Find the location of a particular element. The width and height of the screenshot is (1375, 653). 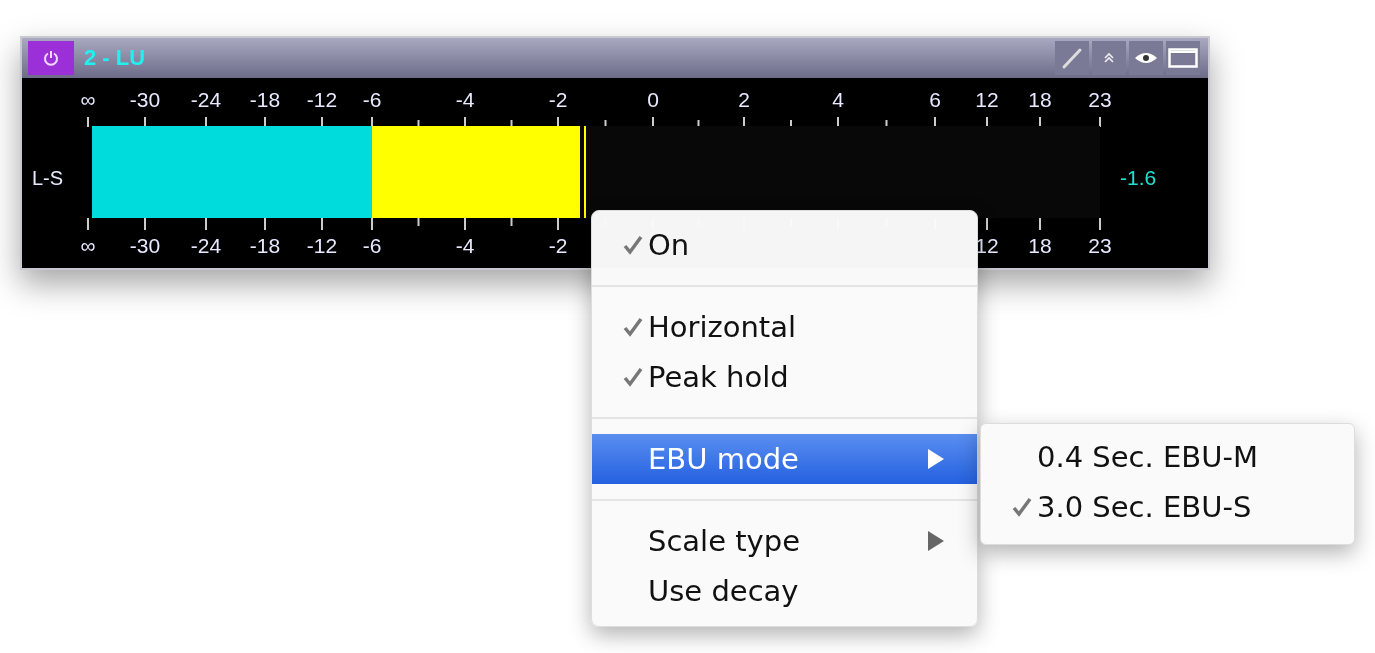

eye-button is located at coordinates (1146, 58).